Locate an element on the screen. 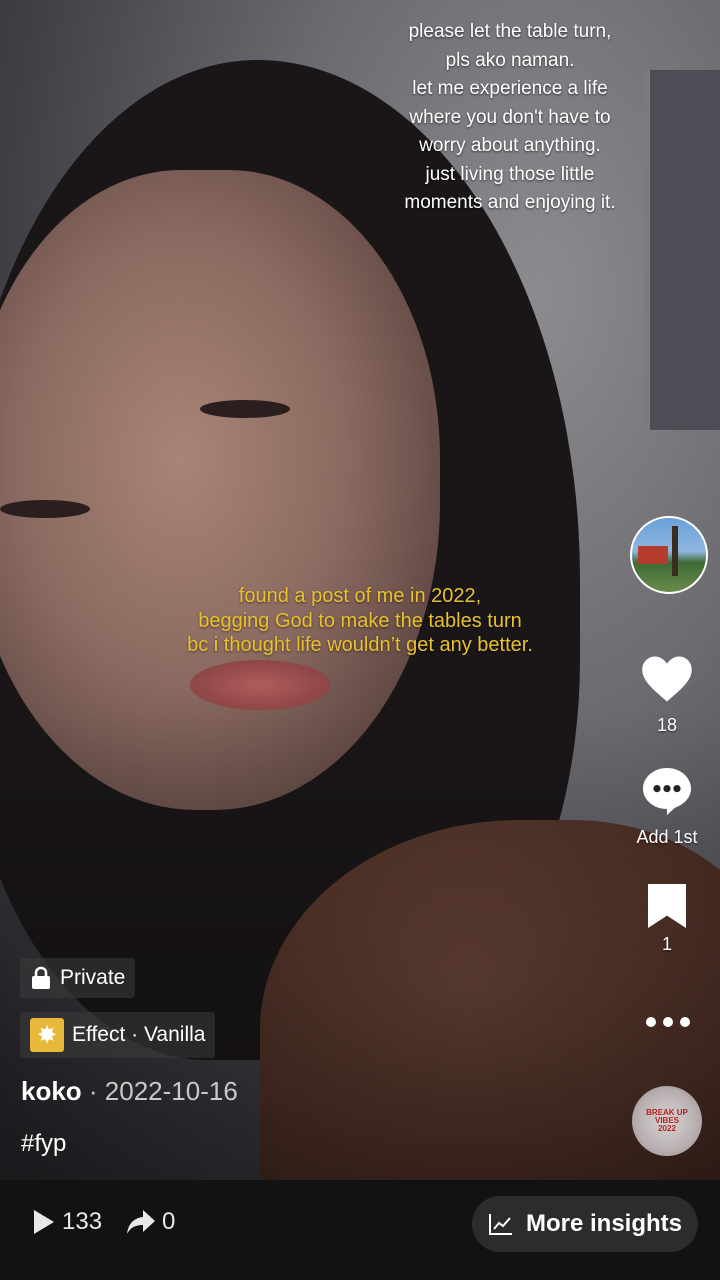 The image size is (720, 1280). like-button: 18 is located at coordinates (667, 695).